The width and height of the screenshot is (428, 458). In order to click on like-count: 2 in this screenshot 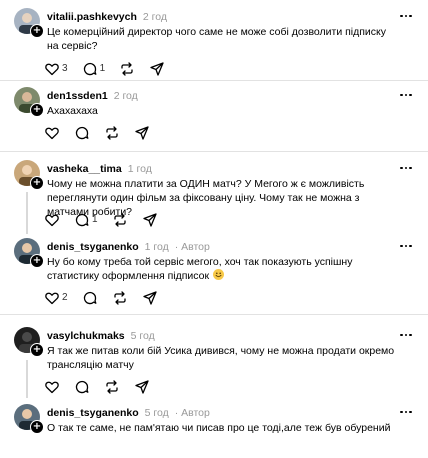, I will do `click(65, 297)`.